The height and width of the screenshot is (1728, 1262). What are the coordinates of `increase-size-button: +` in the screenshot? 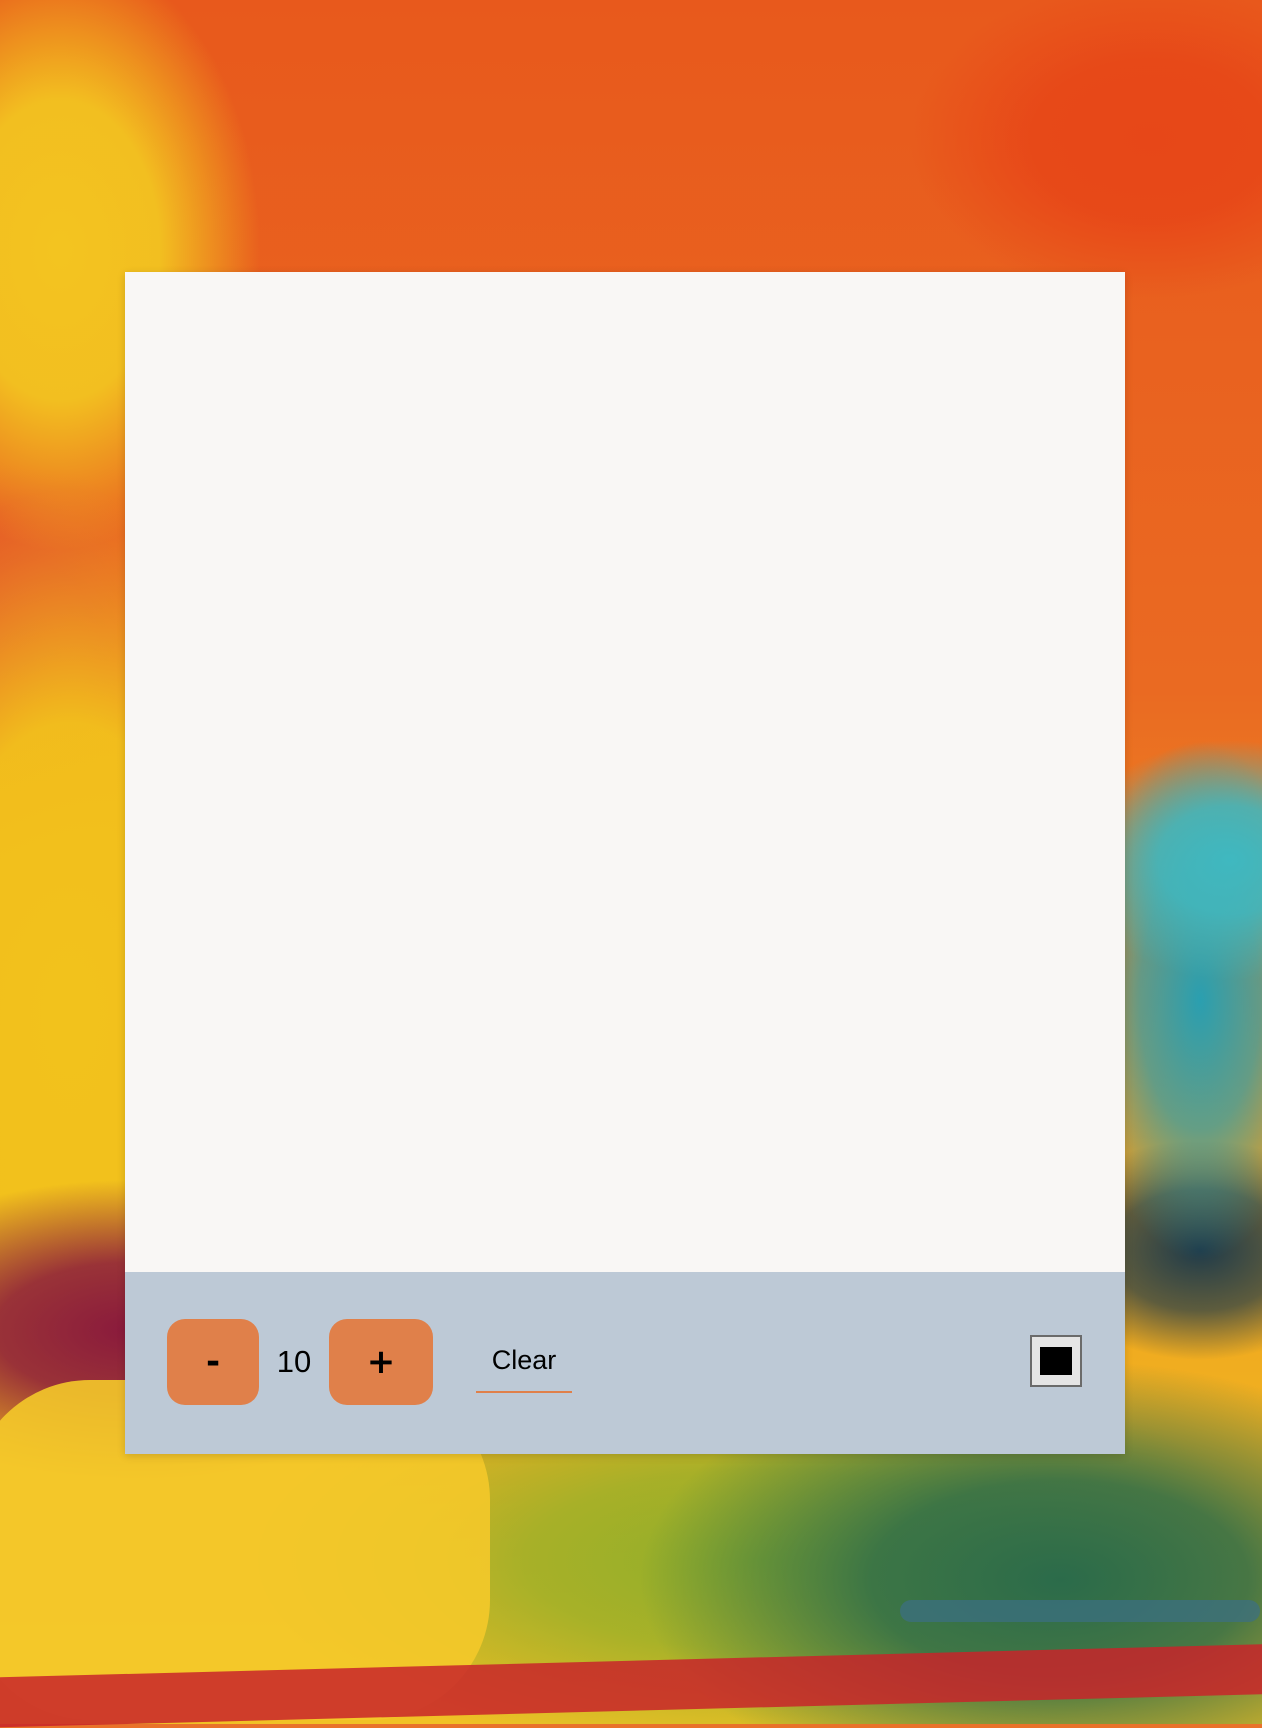 It's located at (381, 1362).